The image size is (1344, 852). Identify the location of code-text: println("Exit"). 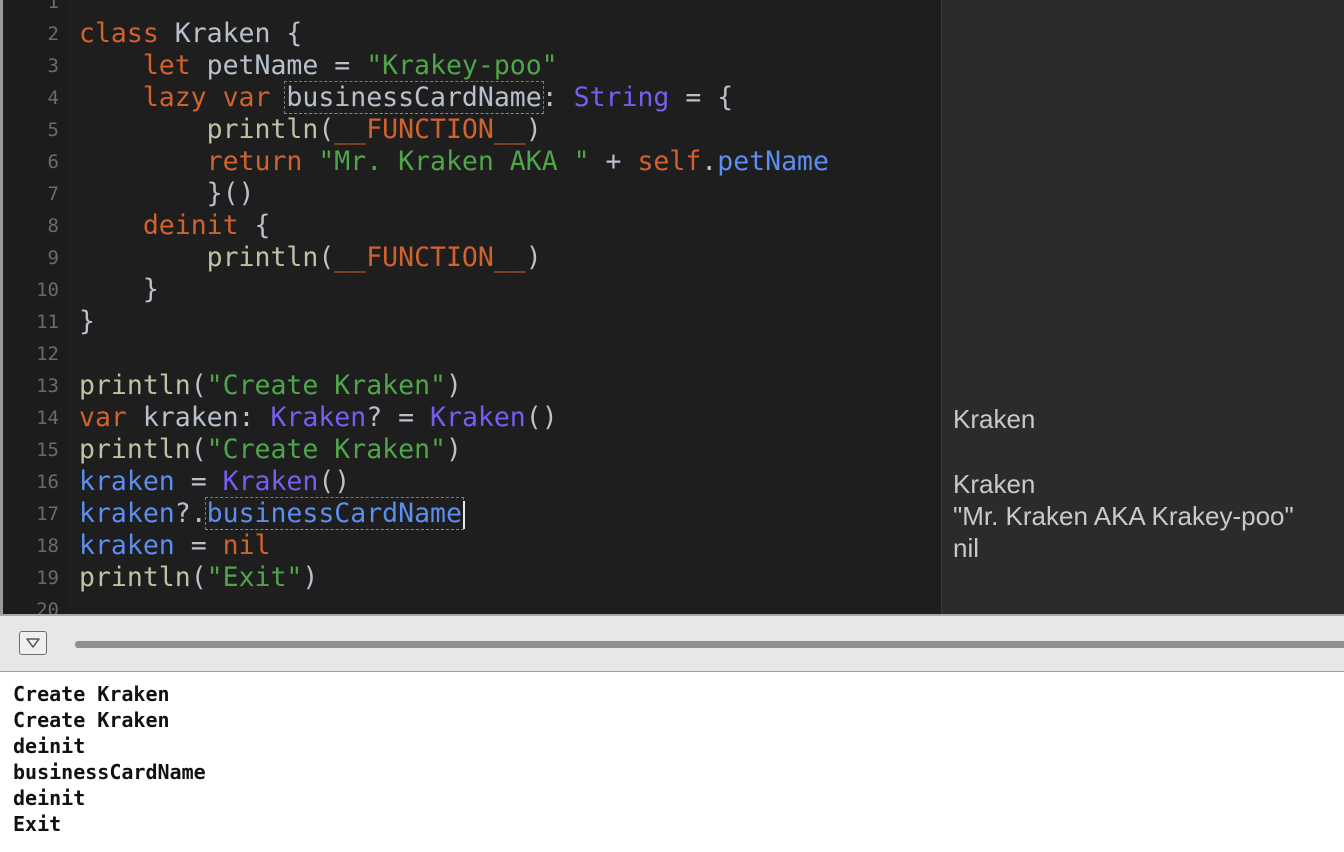
(198, 578).